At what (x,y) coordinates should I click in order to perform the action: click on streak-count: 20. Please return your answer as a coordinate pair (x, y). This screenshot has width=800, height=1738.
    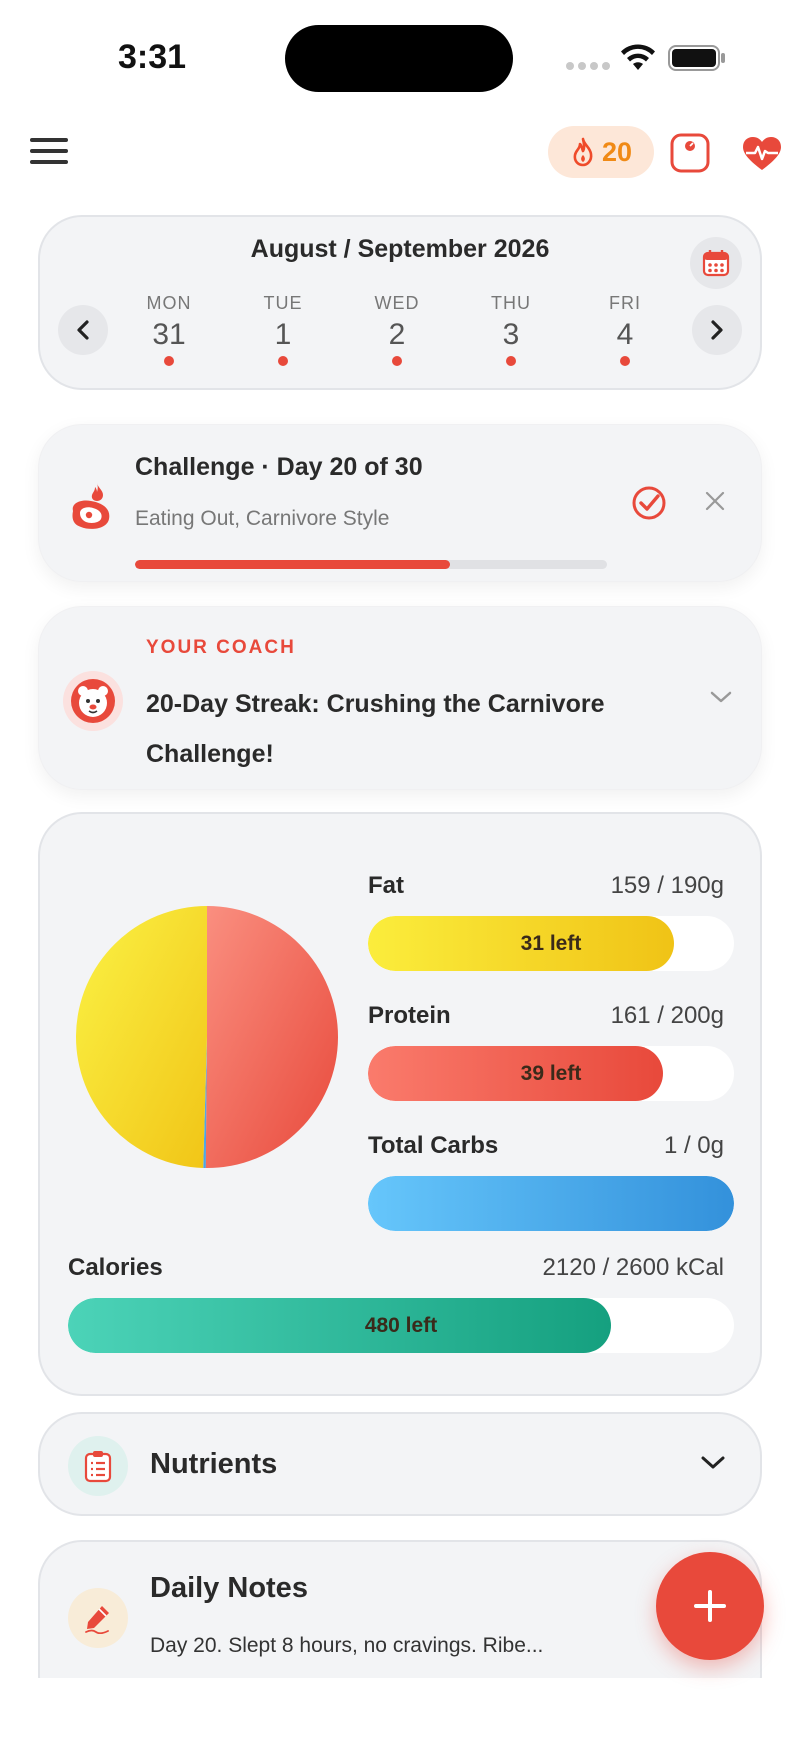
    Looking at the image, I should click on (617, 151).